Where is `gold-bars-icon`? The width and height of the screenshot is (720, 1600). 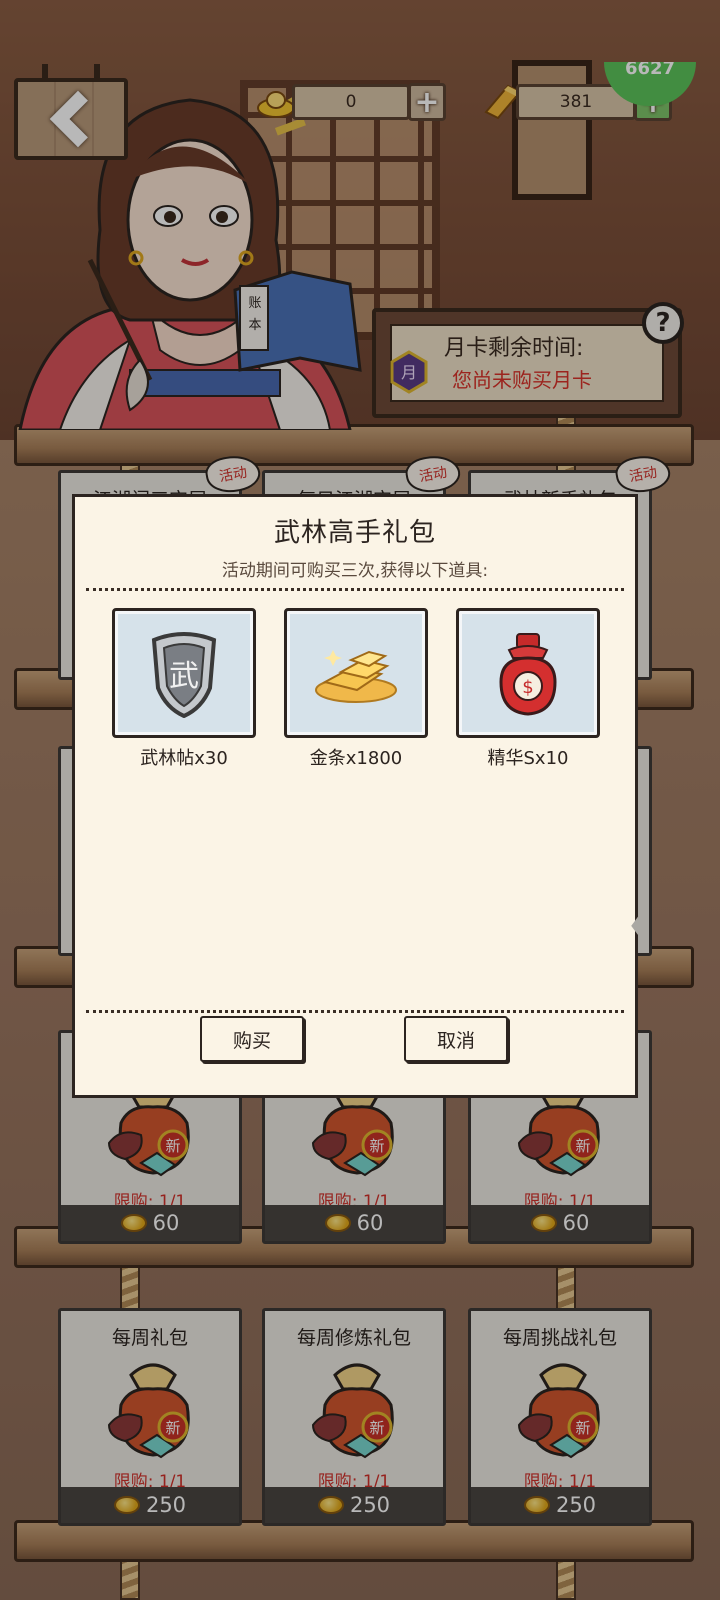 gold-bars-icon is located at coordinates (356, 676).